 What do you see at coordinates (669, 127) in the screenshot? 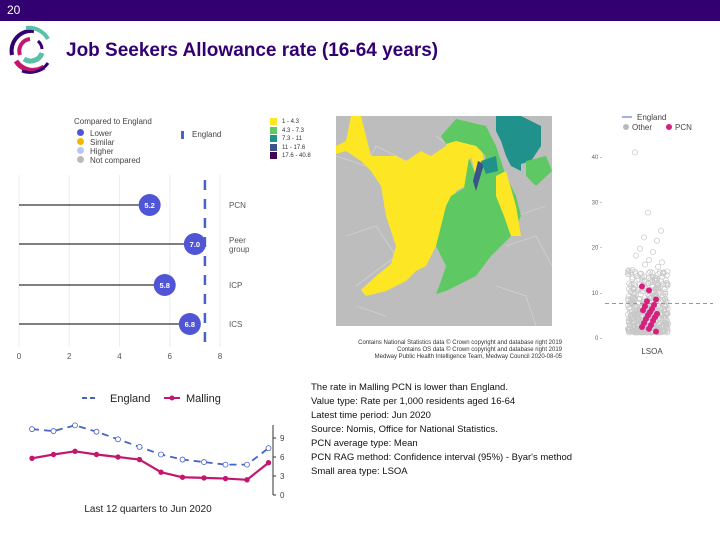
I see `legend-pcn-symbol` at bounding box center [669, 127].